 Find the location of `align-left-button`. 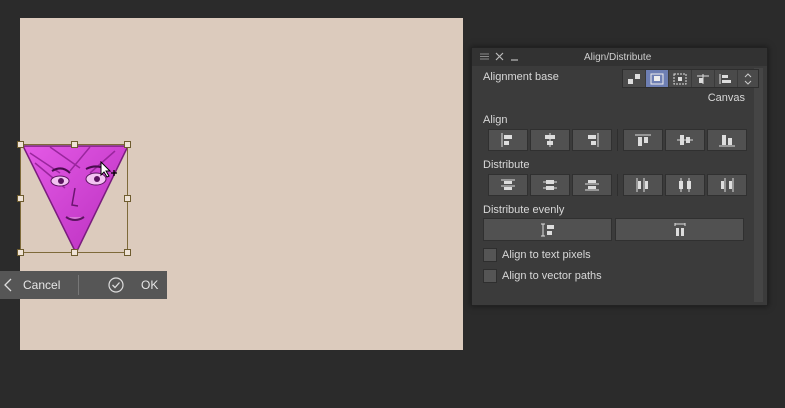

align-left-button is located at coordinates (508, 140).